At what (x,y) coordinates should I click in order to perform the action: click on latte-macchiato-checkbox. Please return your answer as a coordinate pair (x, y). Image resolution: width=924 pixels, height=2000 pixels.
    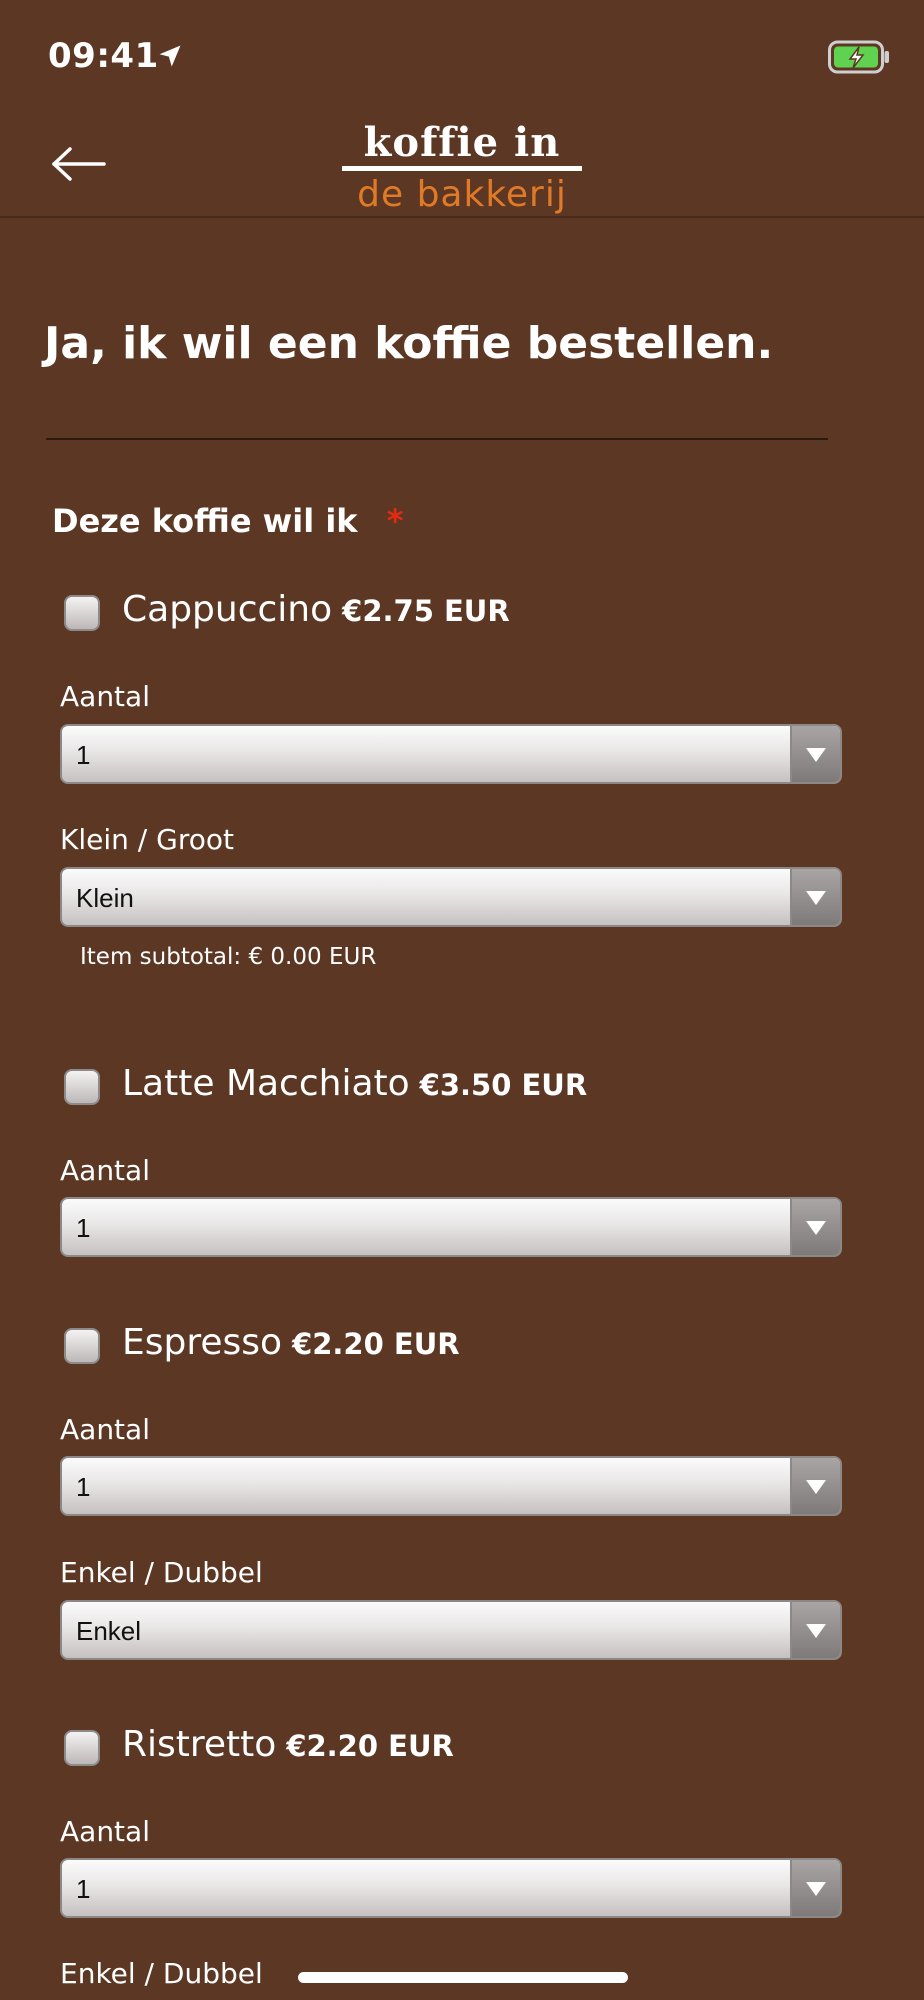
    Looking at the image, I should click on (82, 1087).